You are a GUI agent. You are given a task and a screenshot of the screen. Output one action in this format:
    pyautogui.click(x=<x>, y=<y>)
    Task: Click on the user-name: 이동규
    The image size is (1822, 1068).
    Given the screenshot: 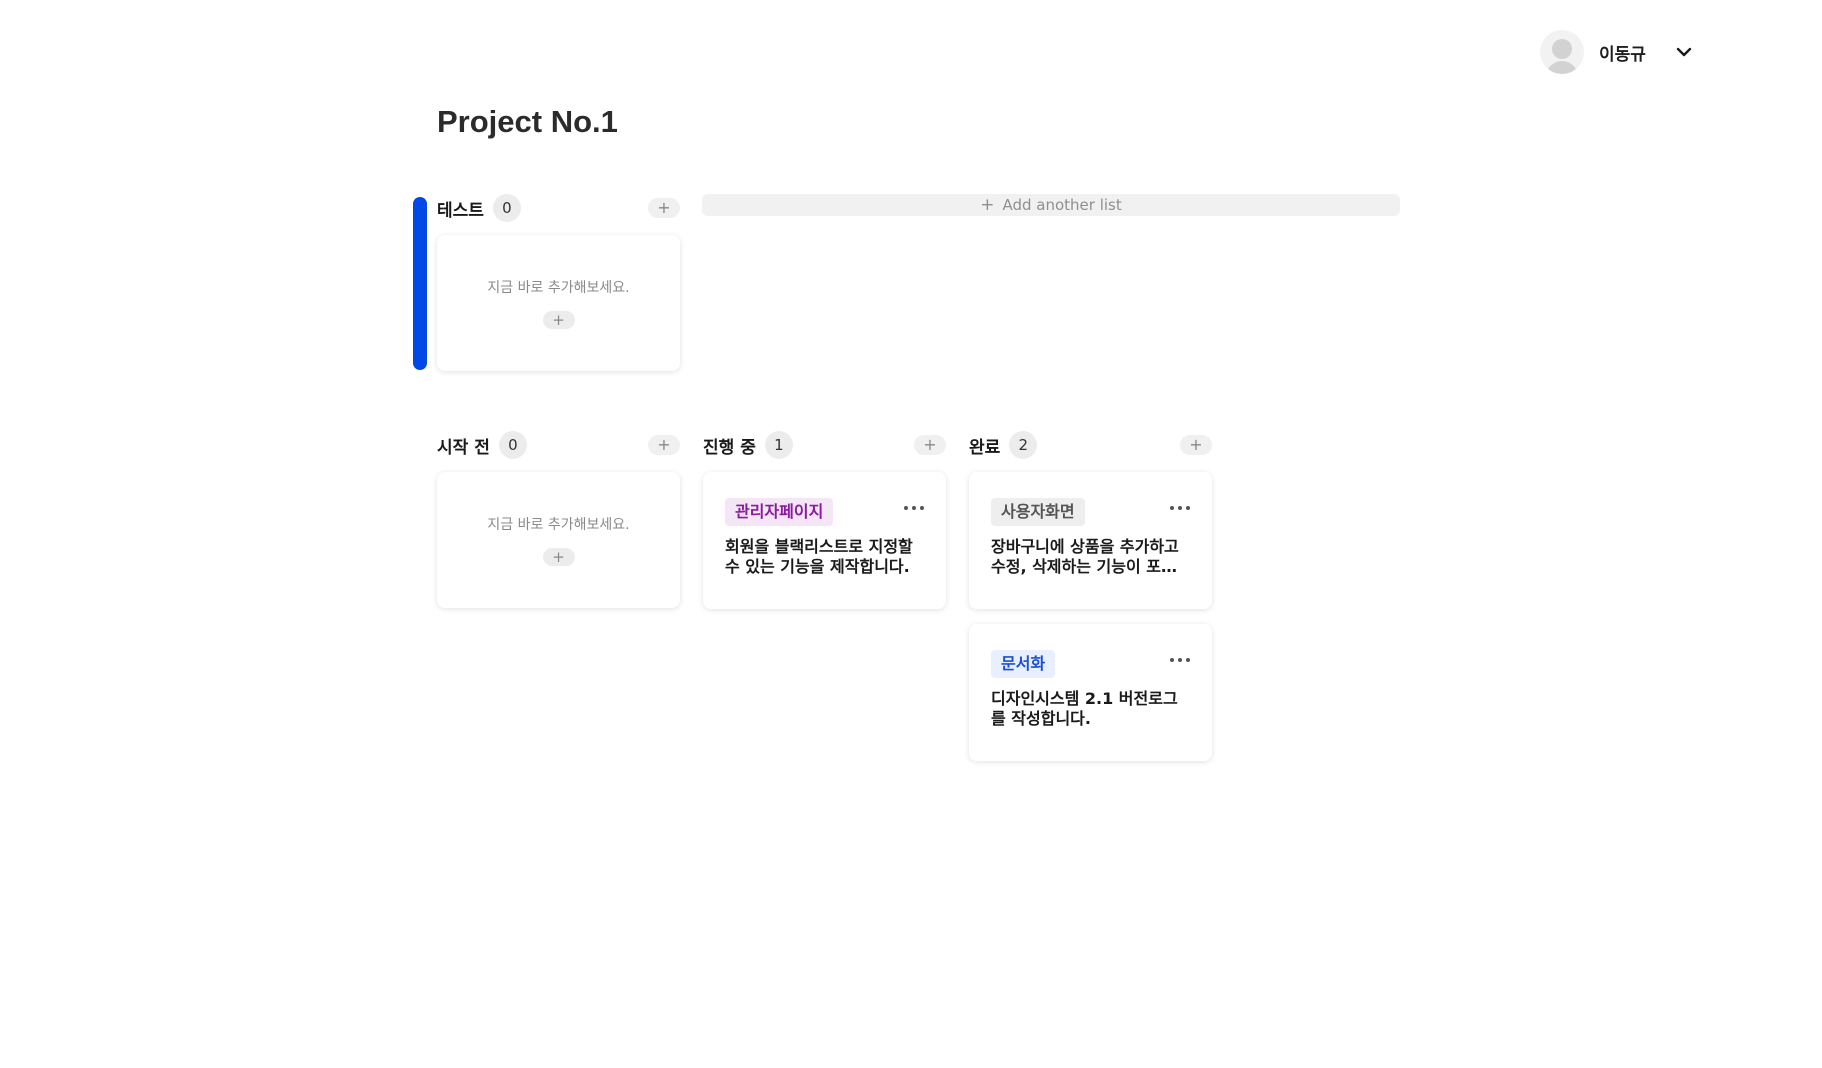 What is the action you would take?
    pyautogui.click(x=1622, y=54)
    